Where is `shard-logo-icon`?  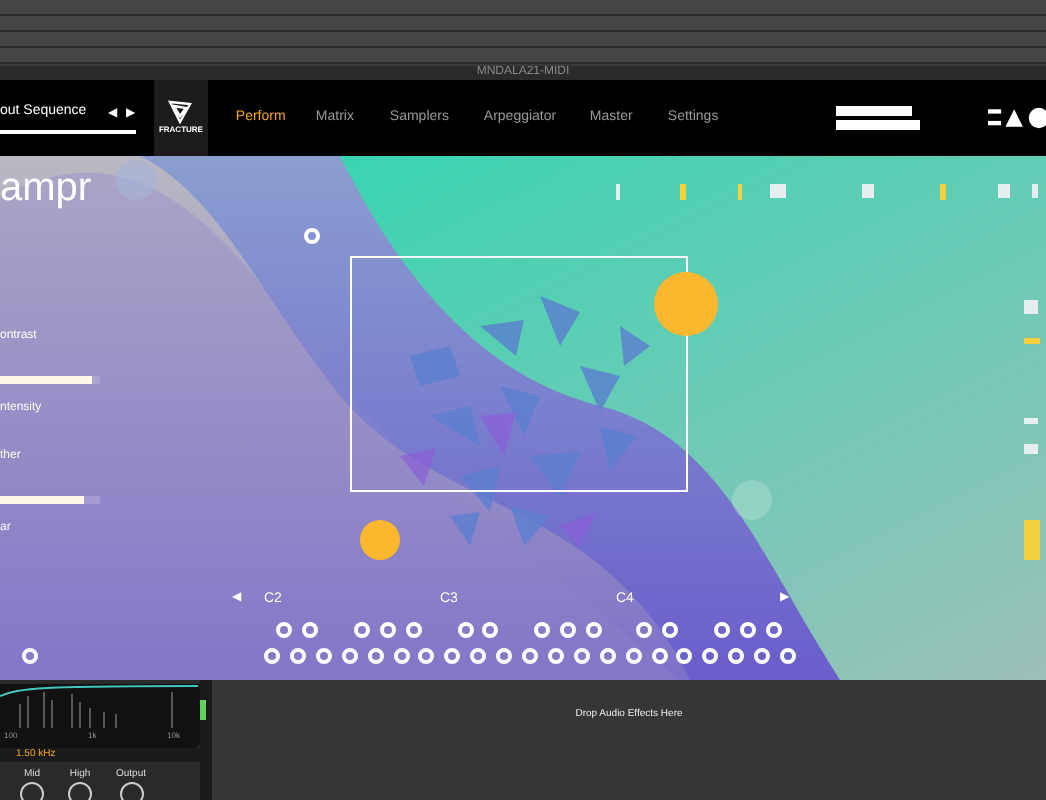
shard-logo-icon is located at coordinates (180, 112).